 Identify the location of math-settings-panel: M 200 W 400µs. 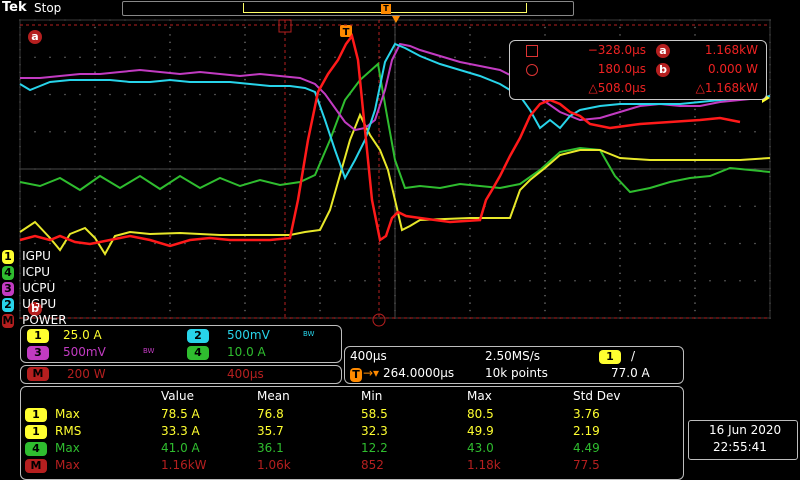
(181, 374).